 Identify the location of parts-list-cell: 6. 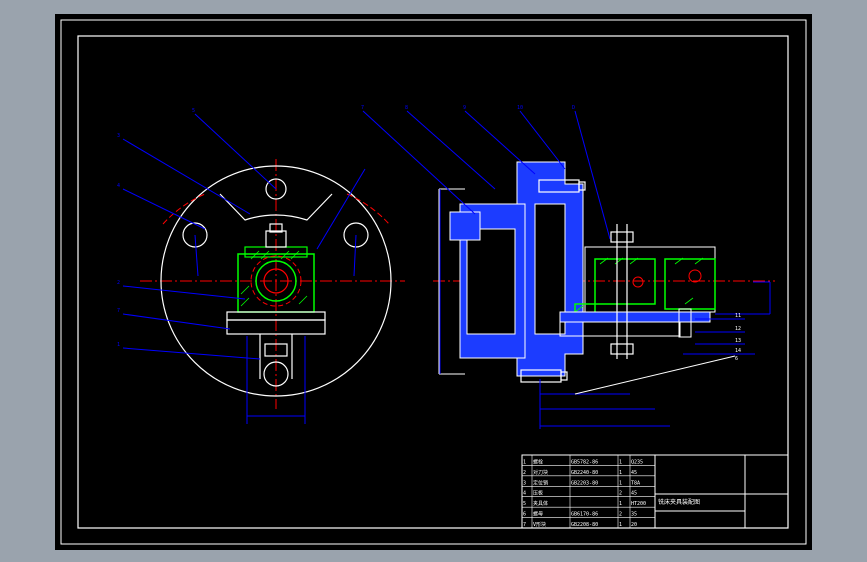
(524, 515).